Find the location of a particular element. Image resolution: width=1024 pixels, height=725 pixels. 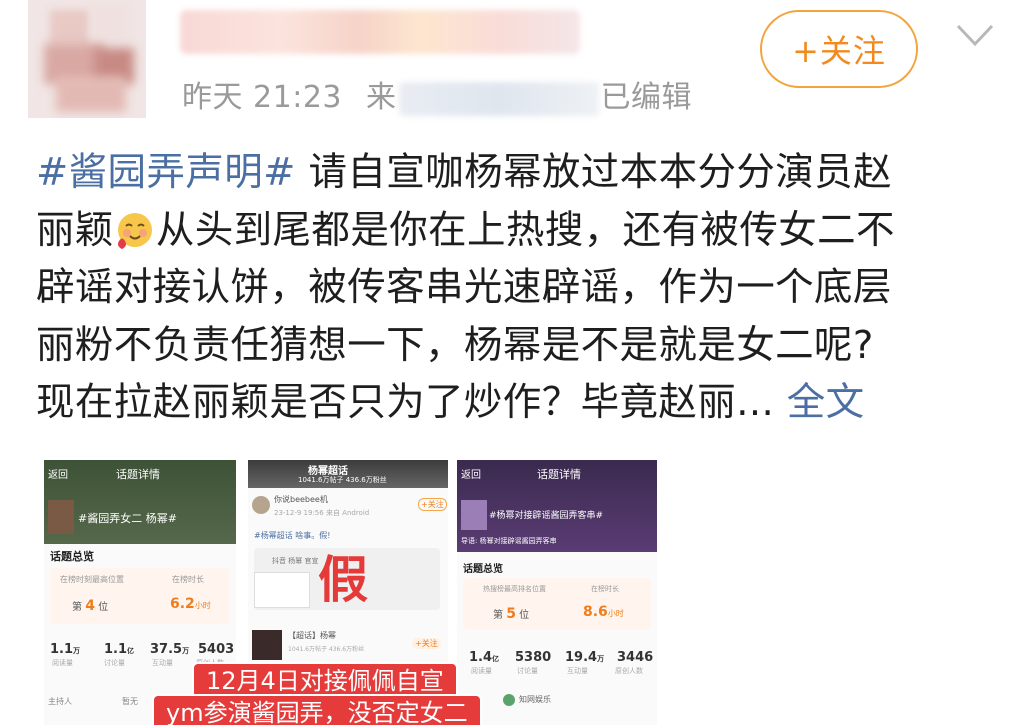

img2-user1-meta: 23-12-9 19:56 来自 Android is located at coordinates (322, 513).